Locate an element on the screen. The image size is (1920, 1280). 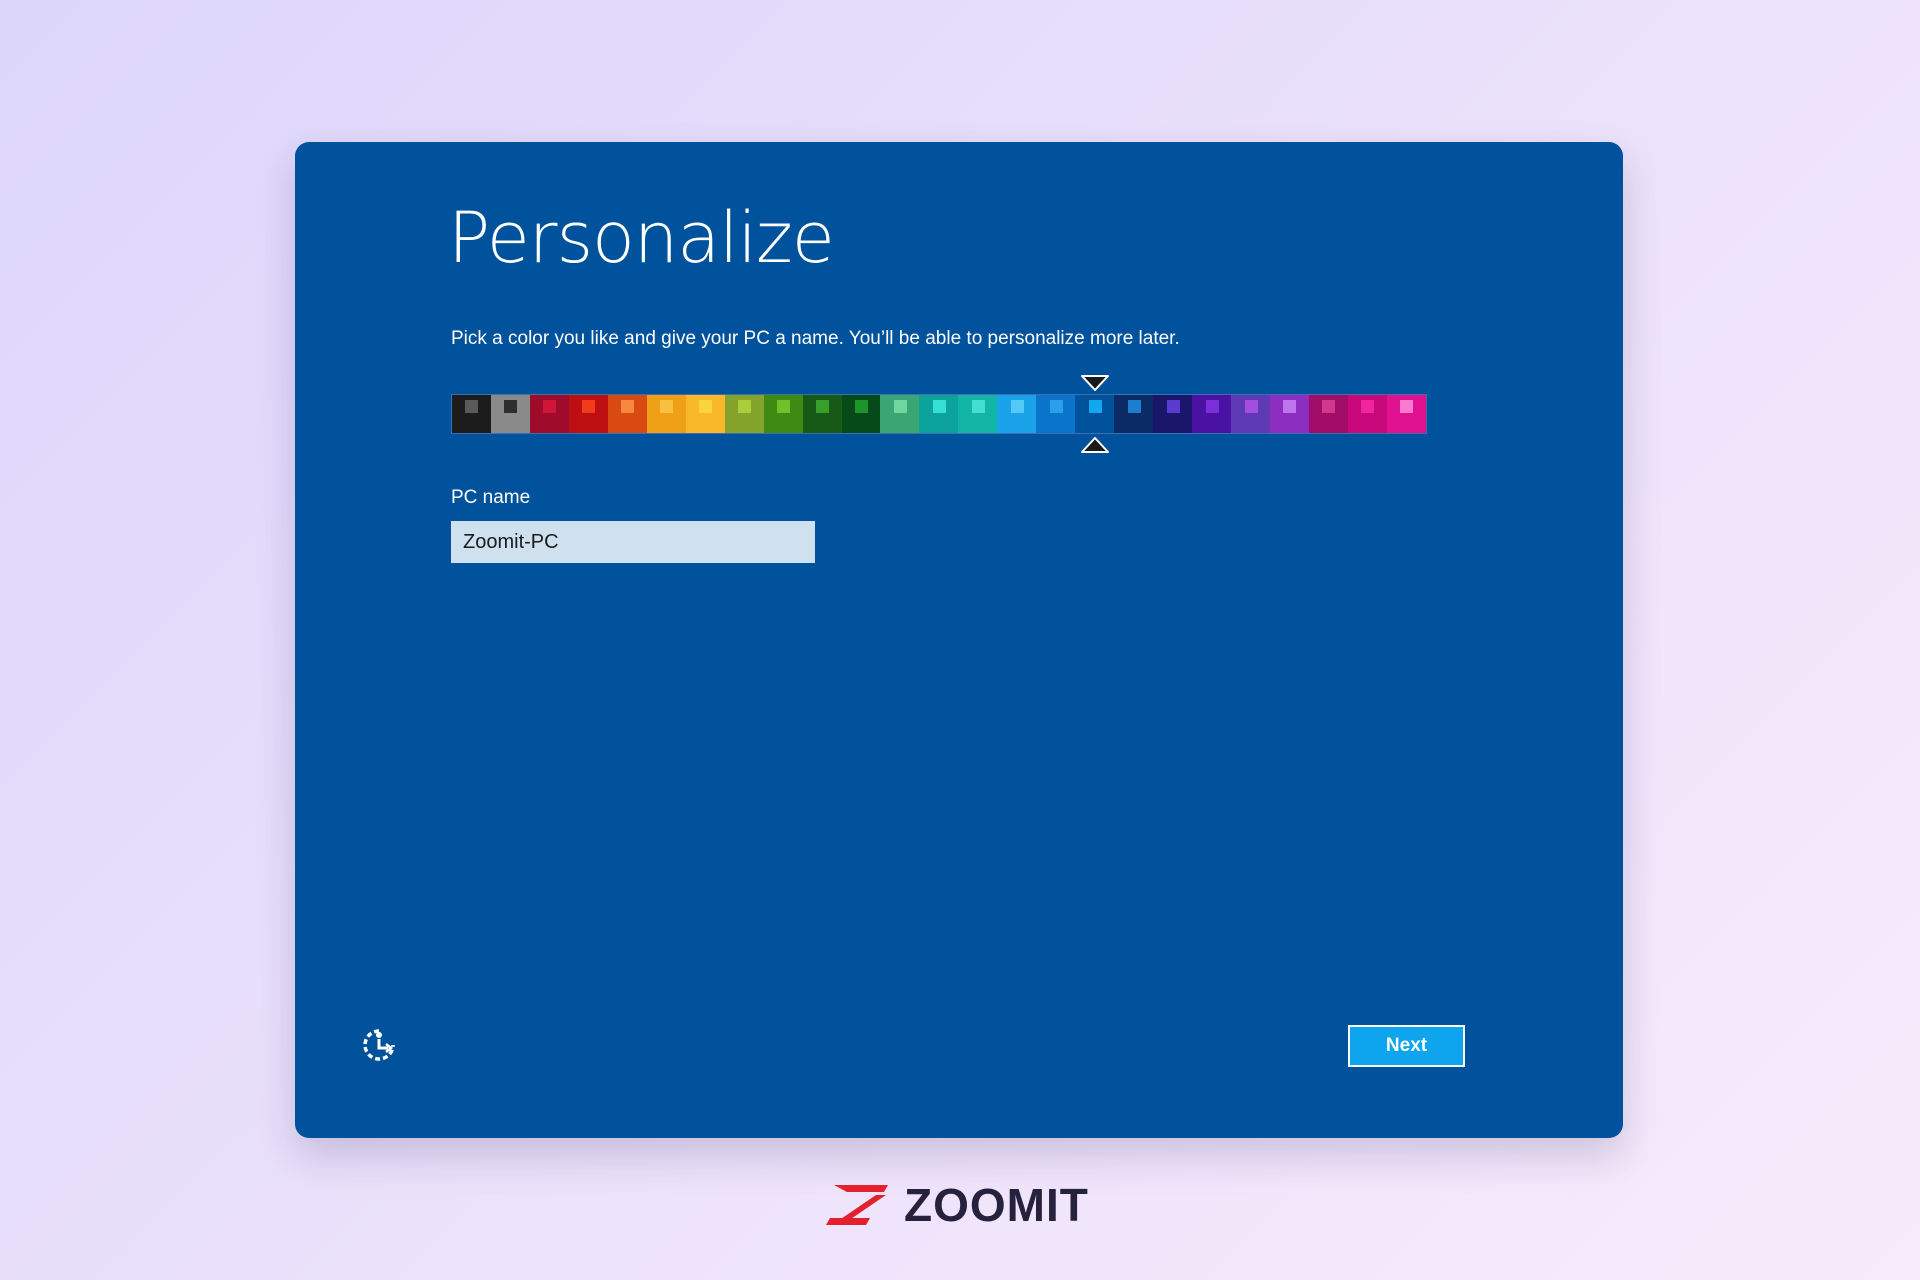
zoomit-brand: ZOOMIT is located at coordinates (957, 1205).